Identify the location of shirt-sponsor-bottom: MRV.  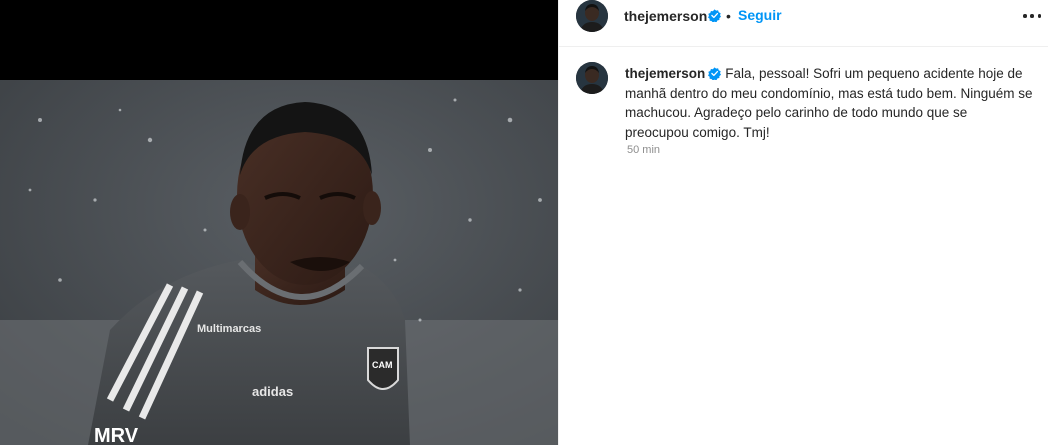
(116, 435).